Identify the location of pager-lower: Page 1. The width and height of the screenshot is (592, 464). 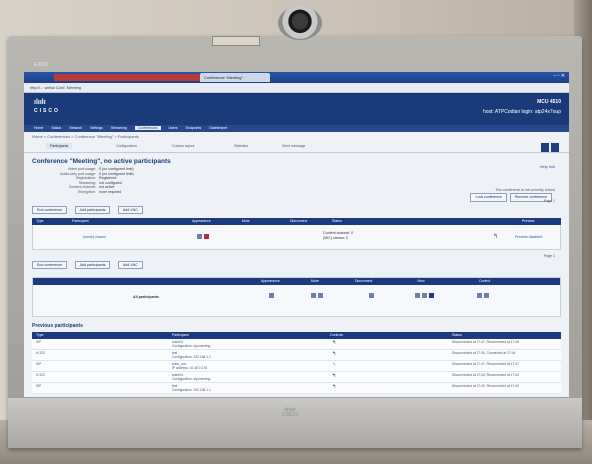
(549, 256).